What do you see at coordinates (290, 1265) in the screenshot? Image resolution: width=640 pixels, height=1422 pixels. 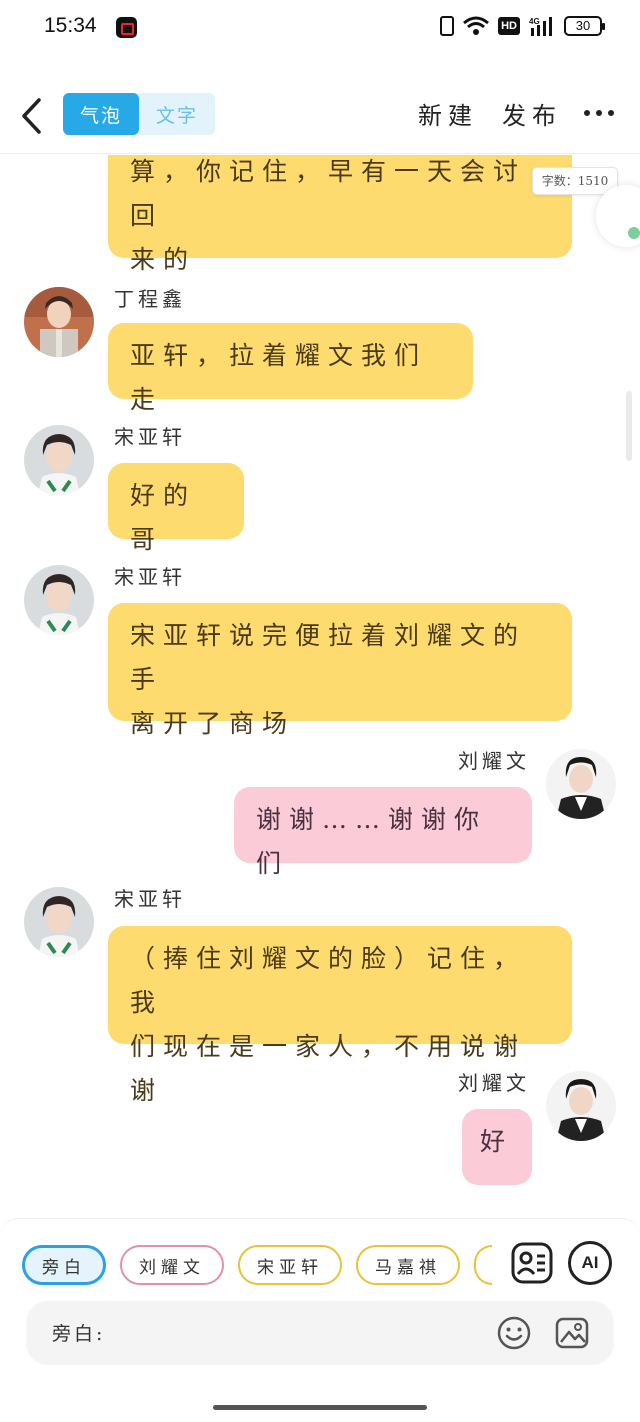 I see `role-chip-song-yaxuan: 宋亚轩` at bounding box center [290, 1265].